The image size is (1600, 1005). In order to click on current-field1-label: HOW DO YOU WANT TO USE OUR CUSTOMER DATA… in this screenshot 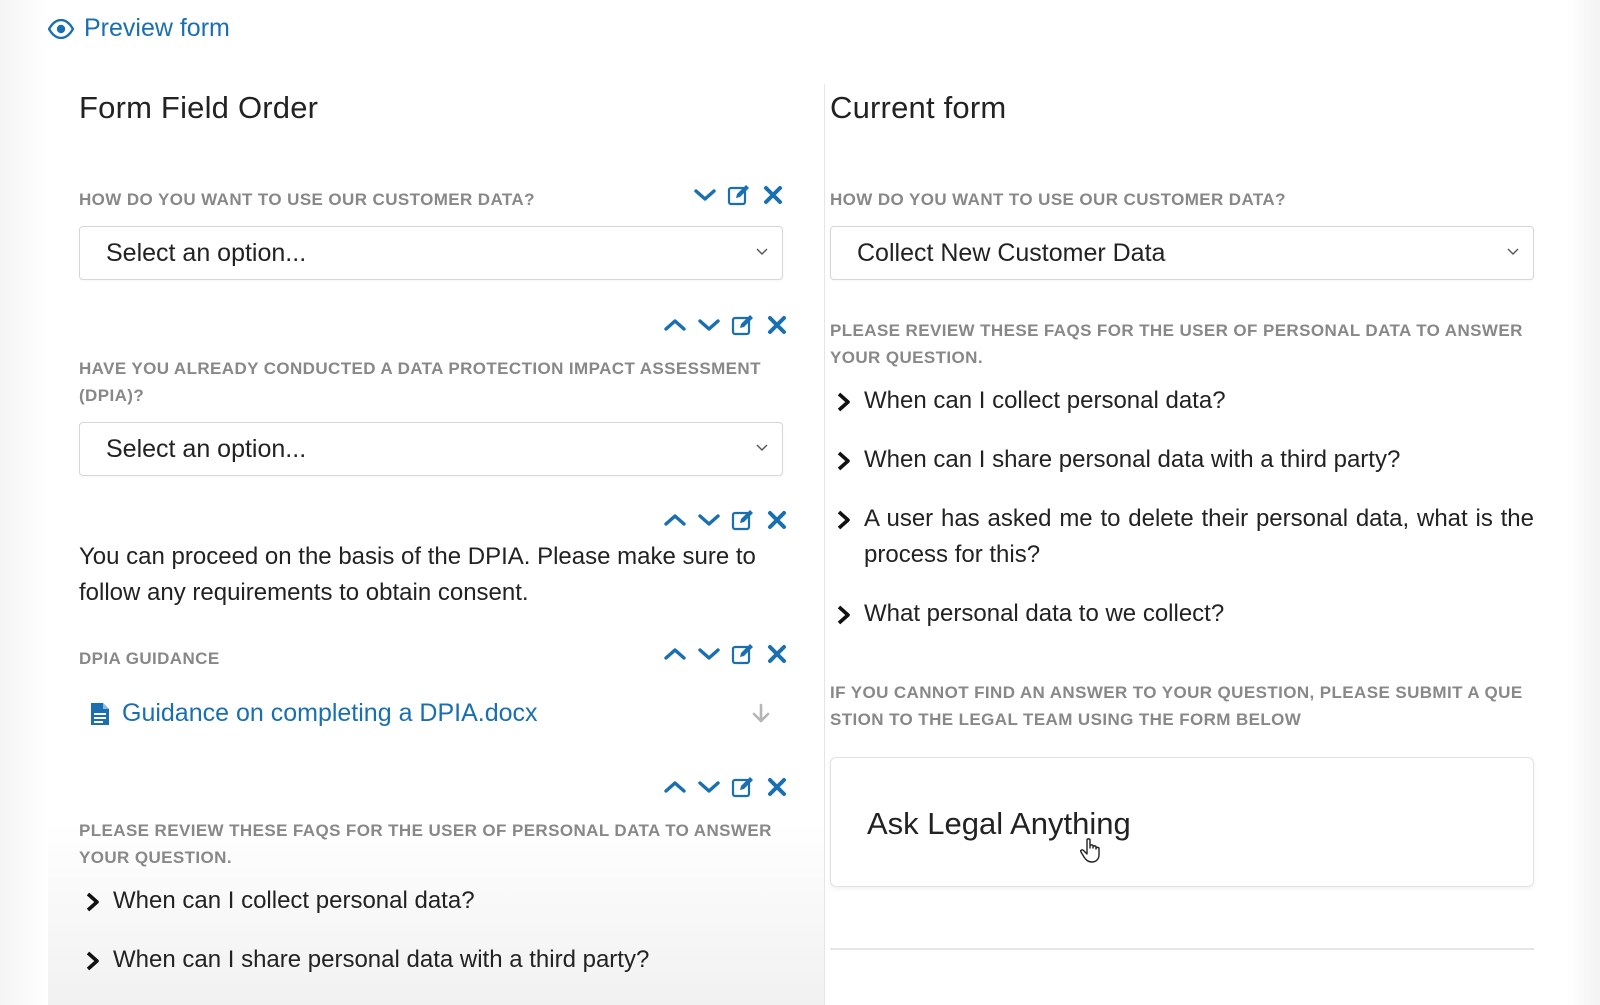, I will do `click(1058, 199)`.